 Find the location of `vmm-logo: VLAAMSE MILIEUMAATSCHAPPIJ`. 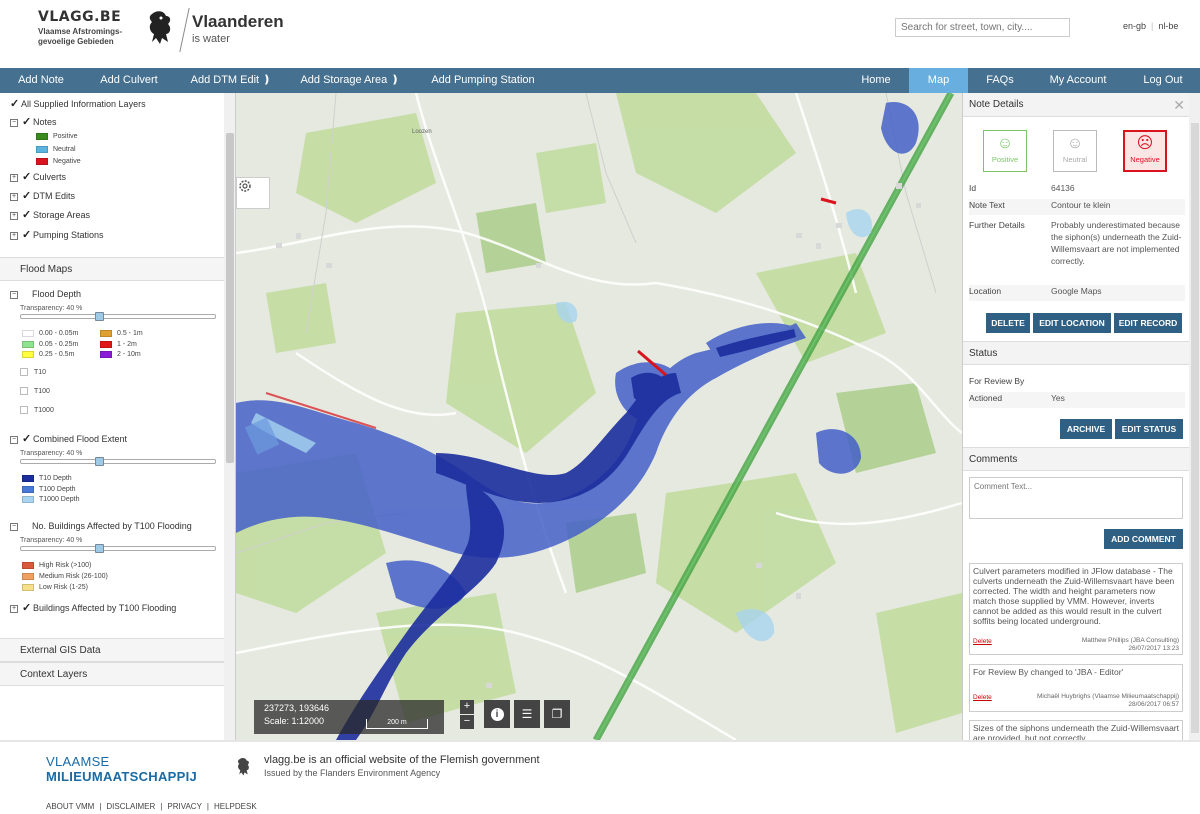

vmm-logo: VLAAMSE MILIEUMAATSCHAPPIJ is located at coordinates (121, 769).